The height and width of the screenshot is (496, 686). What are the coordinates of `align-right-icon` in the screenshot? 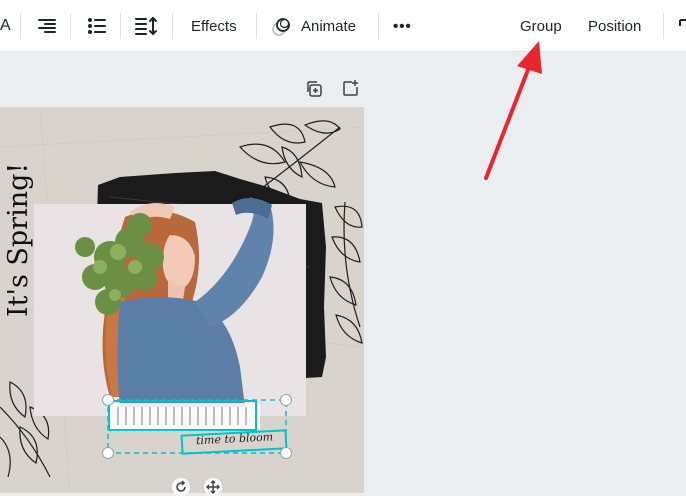 It's located at (47, 26).